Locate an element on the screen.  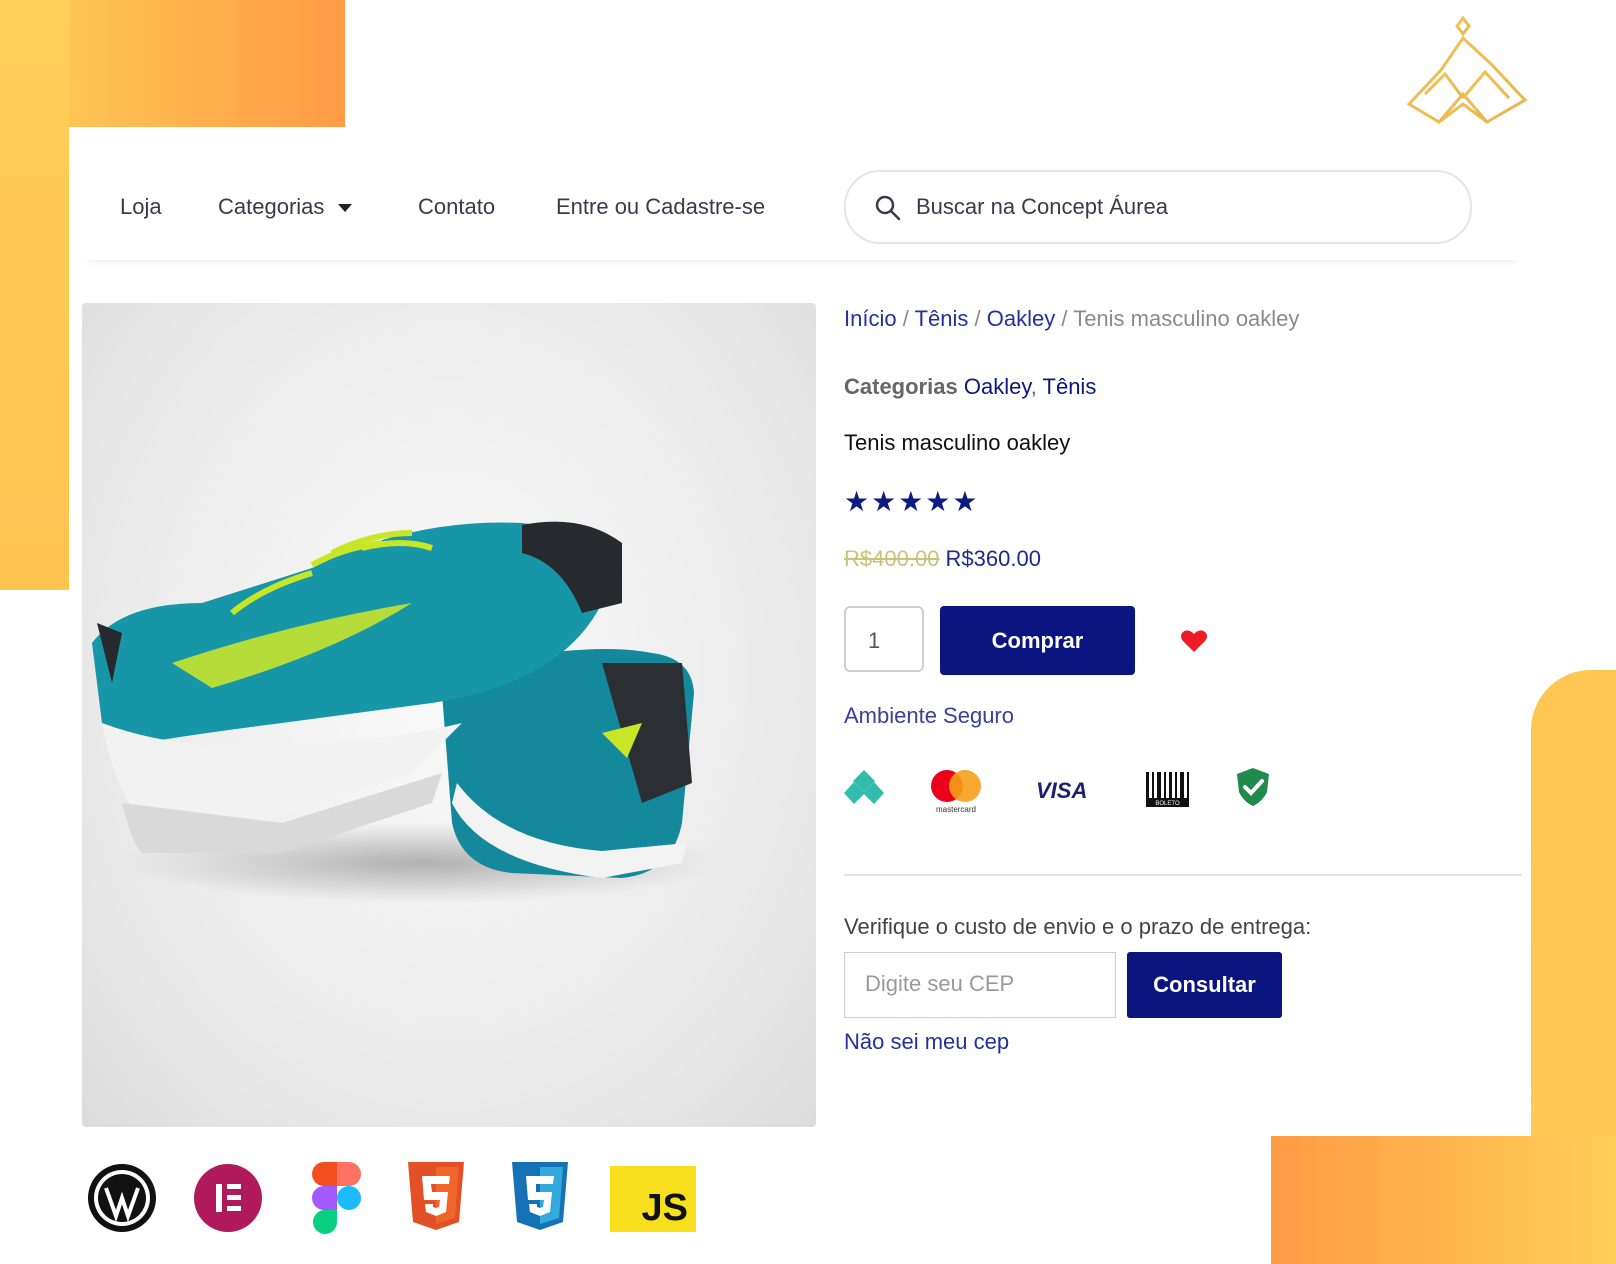
concept-aurea-logo is located at coordinates (1467, 69).